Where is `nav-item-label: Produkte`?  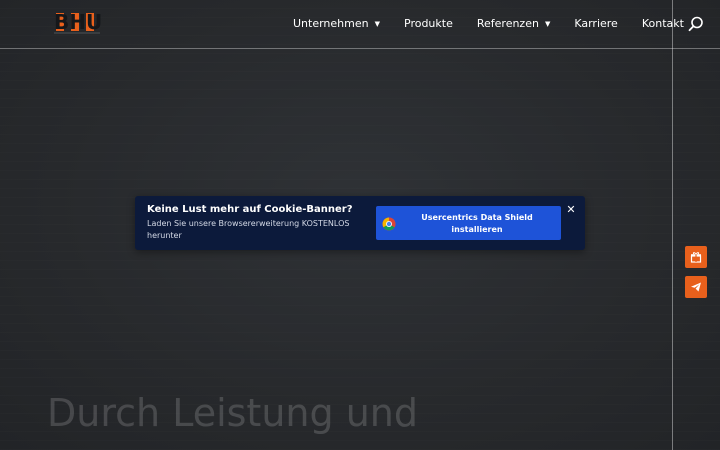
nav-item-label: Produkte is located at coordinates (428, 23).